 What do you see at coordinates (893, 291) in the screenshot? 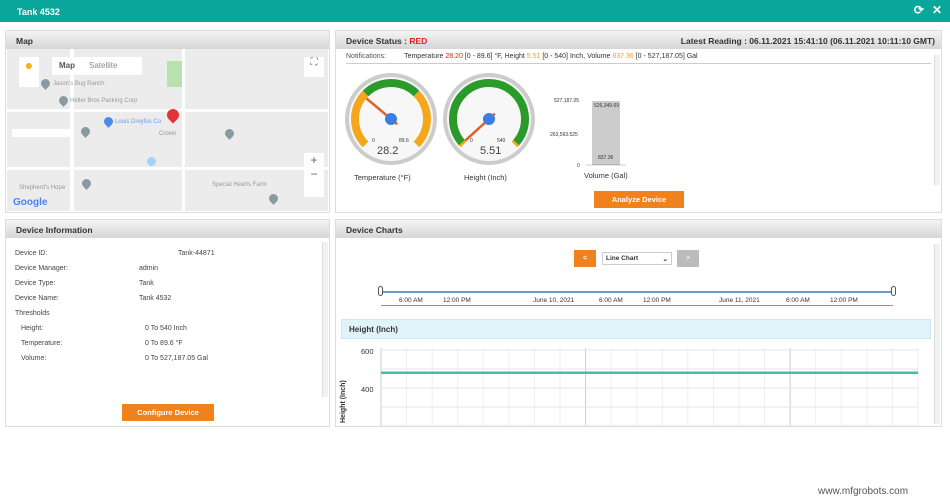
I see `timeline-handle-right` at bounding box center [893, 291].